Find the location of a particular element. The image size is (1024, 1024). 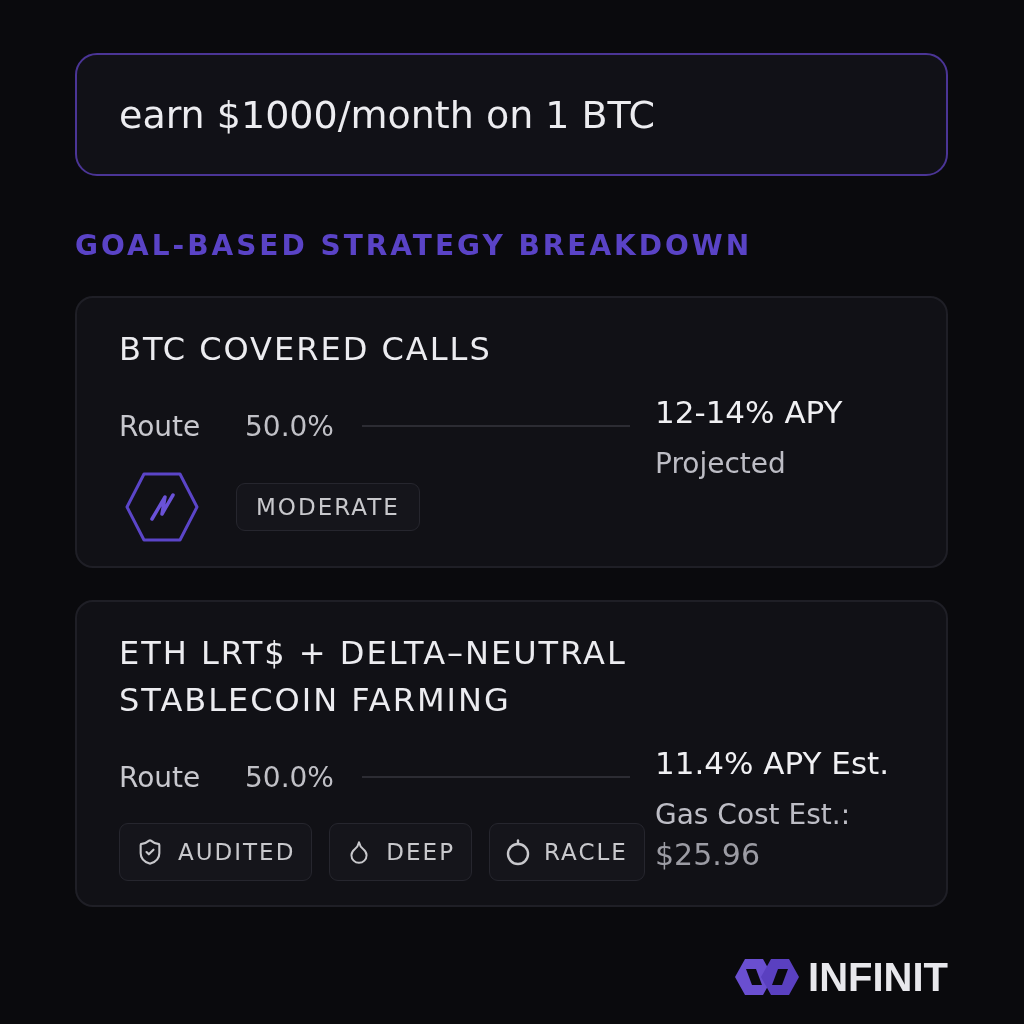

logo-icon is located at coordinates (767, 977).